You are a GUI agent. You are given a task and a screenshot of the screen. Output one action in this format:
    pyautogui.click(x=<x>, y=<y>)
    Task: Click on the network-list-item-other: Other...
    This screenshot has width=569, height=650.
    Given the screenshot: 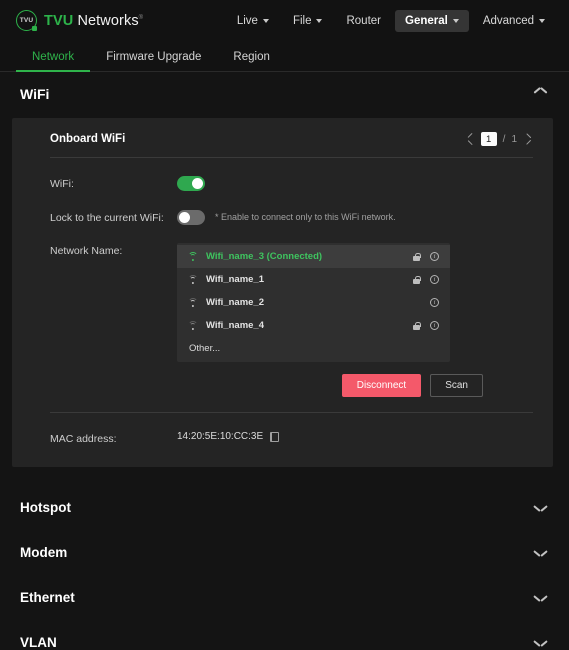 What is the action you would take?
    pyautogui.click(x=313, y=348)
    